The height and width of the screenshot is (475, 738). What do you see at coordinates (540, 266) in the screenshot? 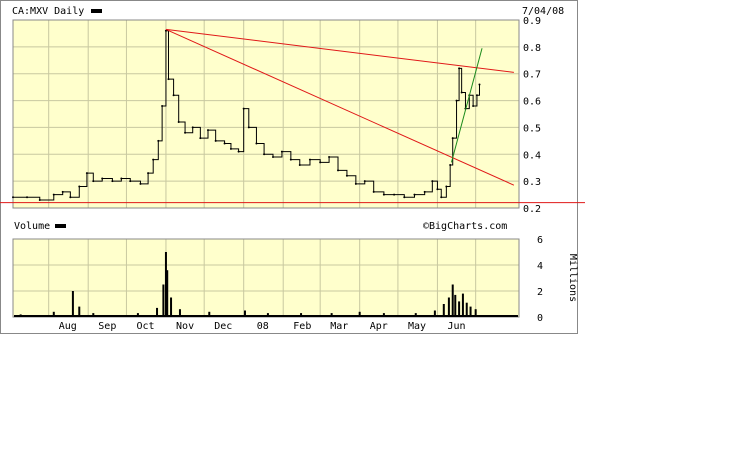
I see `y-tick-label: 4` at bounding box center [540, 266].